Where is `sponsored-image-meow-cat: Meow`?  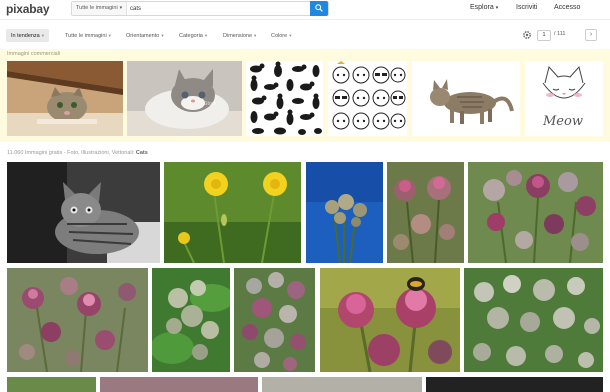
sponsored-image-meow-cat: Meow is located at coordinates (564, 98).